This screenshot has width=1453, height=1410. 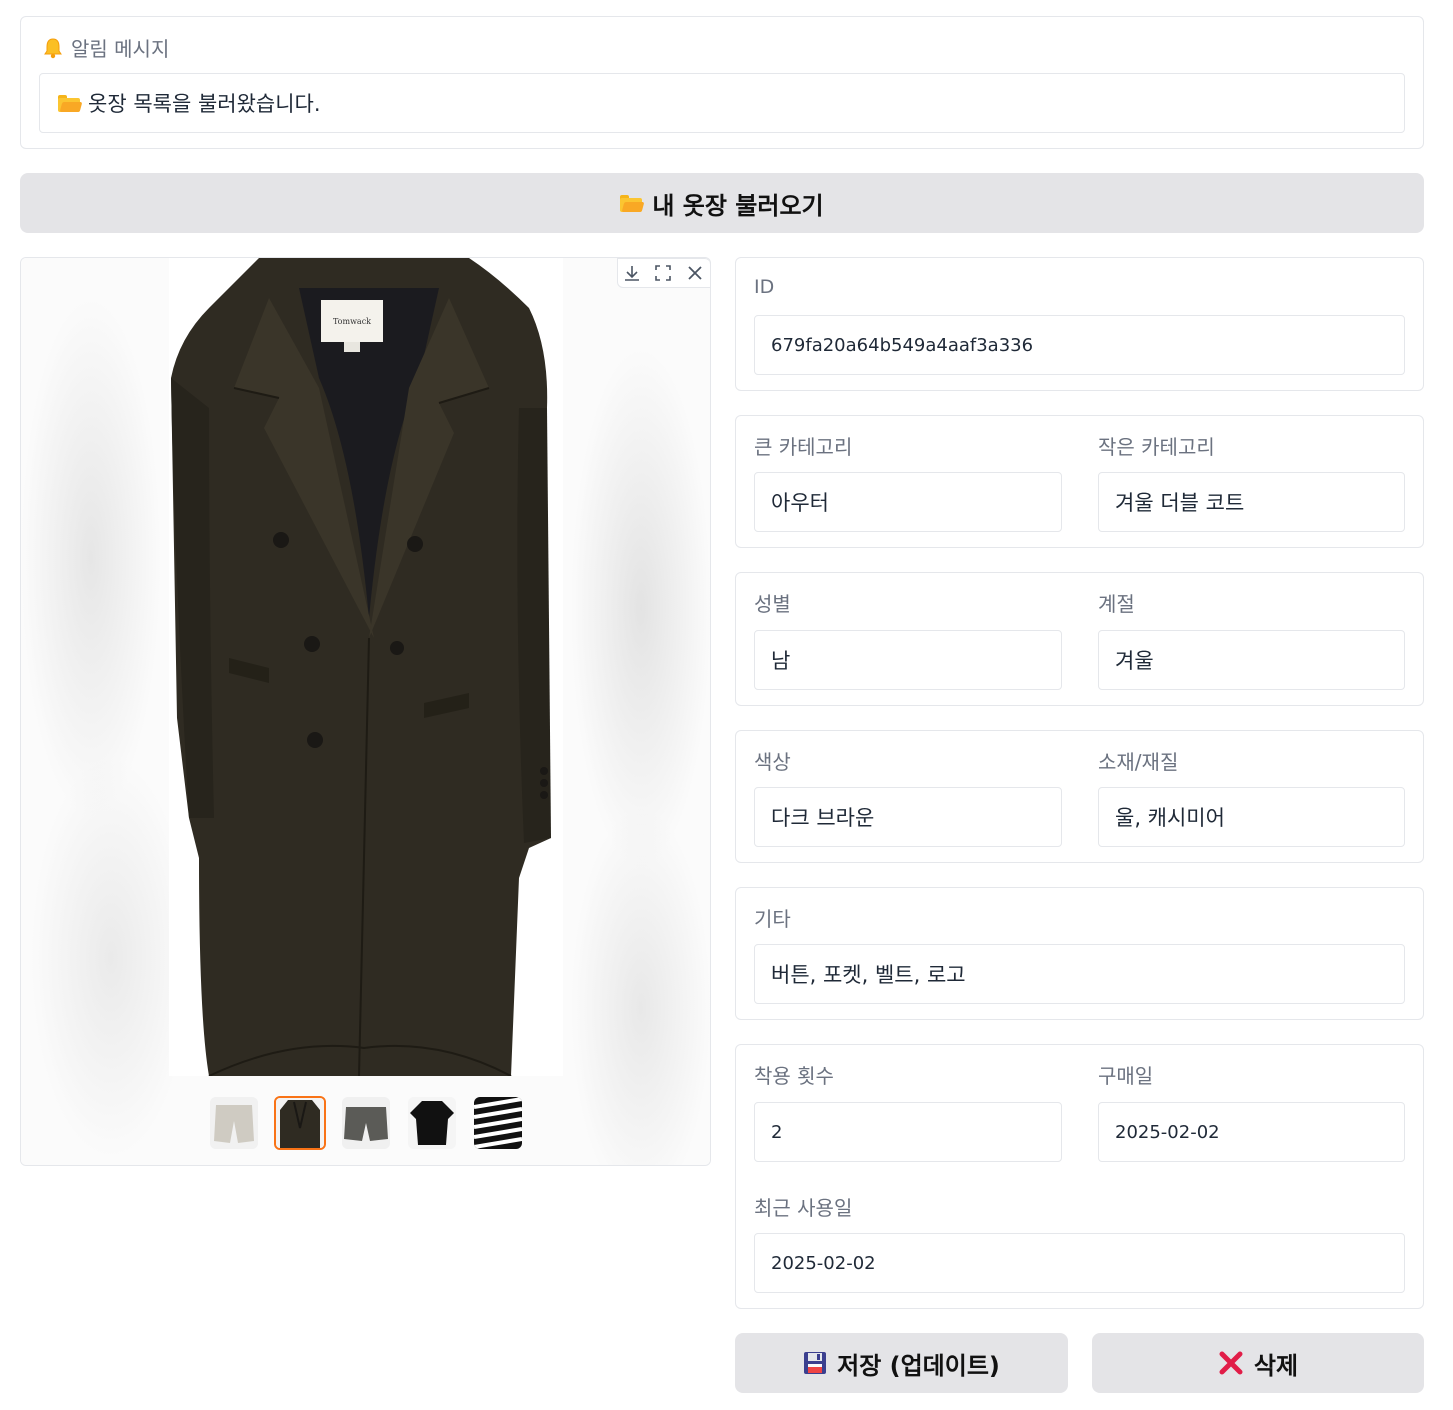 What do you see at coordinates (695, 273) in the screenshot?
I see `close-icon` at bounding box center [695, 273].